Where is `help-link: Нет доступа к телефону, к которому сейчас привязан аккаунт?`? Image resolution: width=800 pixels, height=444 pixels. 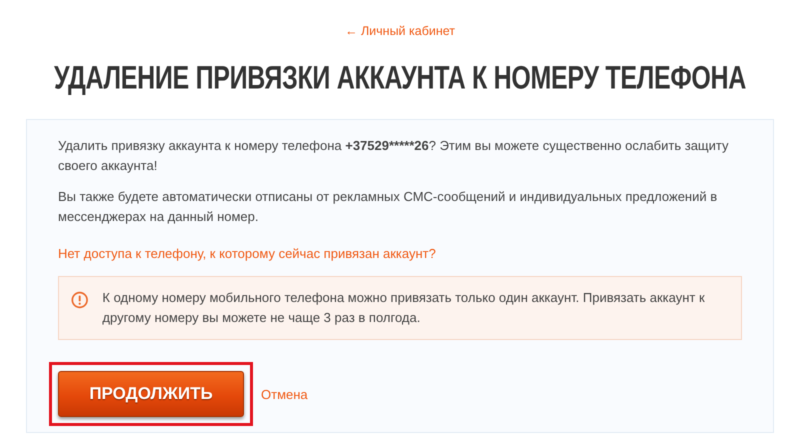 help-link: Нет доступа к телефону, к которому сейчас привязан аккаунт? is located at coordinates (247, 254).